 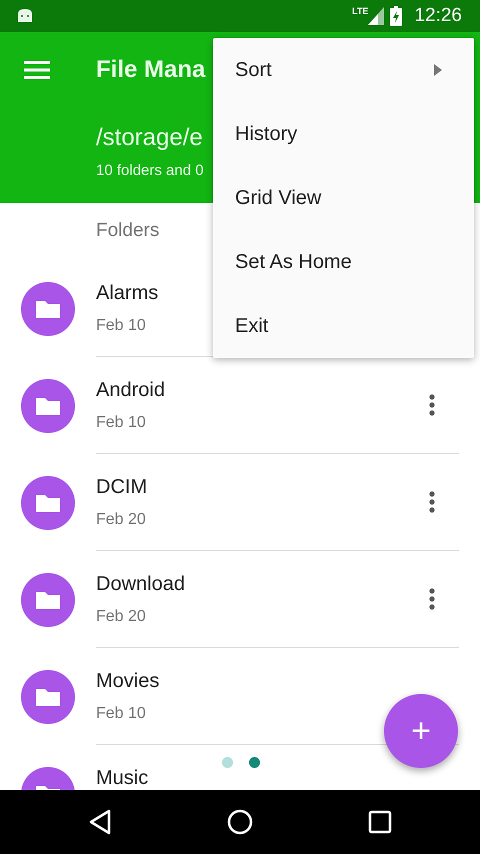 What do you see at coordinates (130, 390) in the screenshot?
I see `folder-name: Android` at bounding box center [130, 390].